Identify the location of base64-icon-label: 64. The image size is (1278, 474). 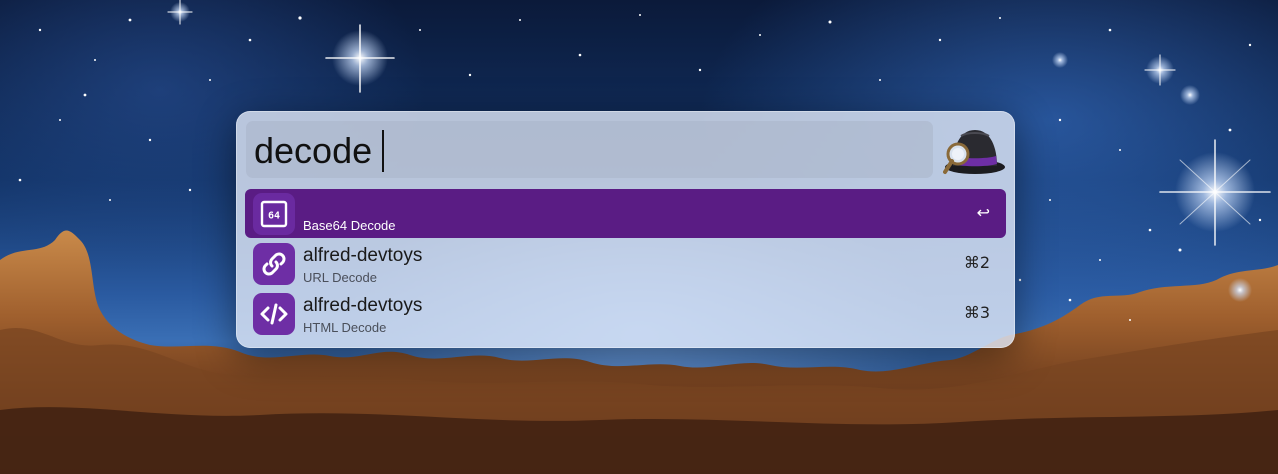
(274, 216).